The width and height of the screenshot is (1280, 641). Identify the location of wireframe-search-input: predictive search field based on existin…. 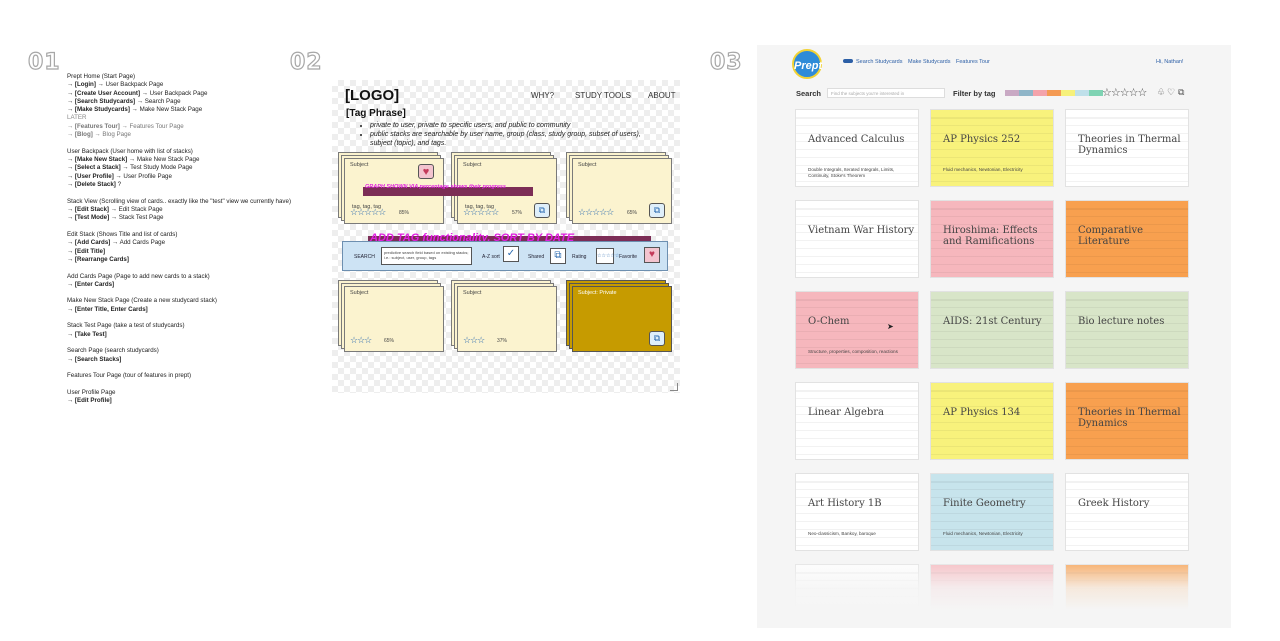
(426, 256).